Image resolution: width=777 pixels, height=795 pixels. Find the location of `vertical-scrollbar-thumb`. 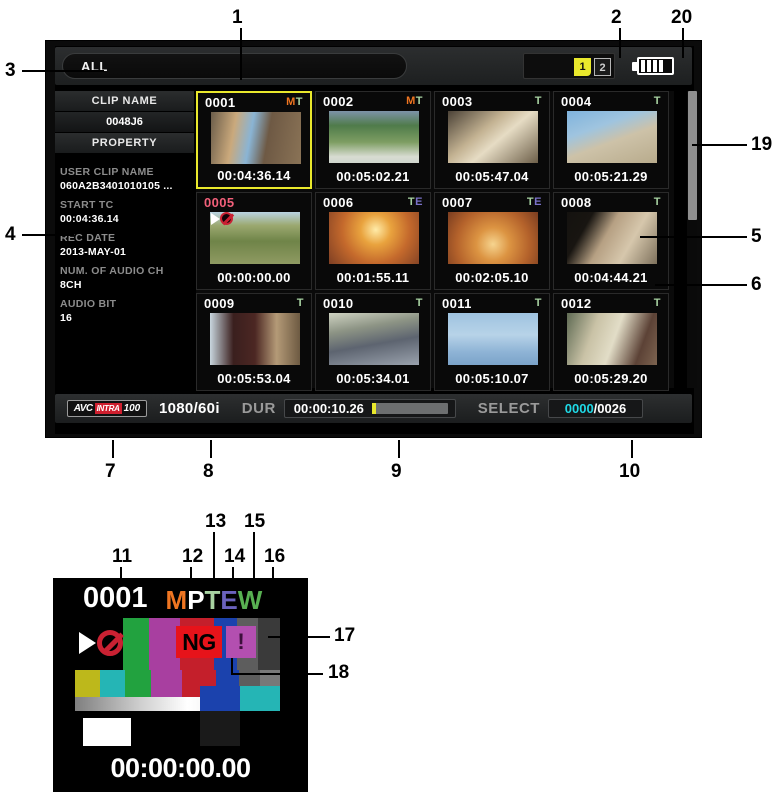

vertical-scrollbar-thumb is located at coordinates (692, 155).